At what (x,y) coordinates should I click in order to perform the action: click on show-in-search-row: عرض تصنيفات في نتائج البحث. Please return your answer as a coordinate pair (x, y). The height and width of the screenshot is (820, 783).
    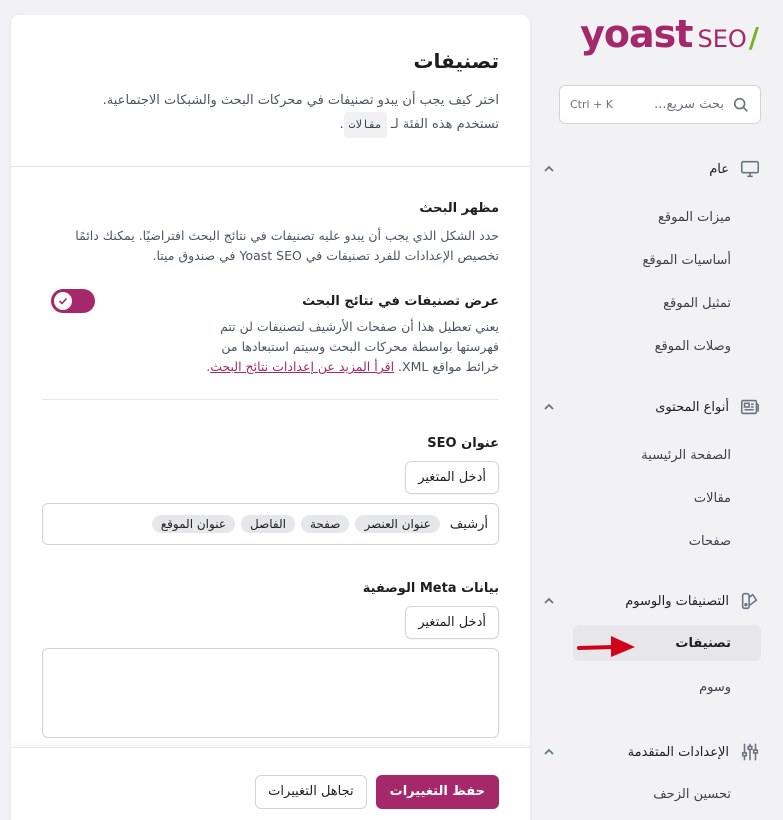
    Looking at the image, I should click on (270, 301).